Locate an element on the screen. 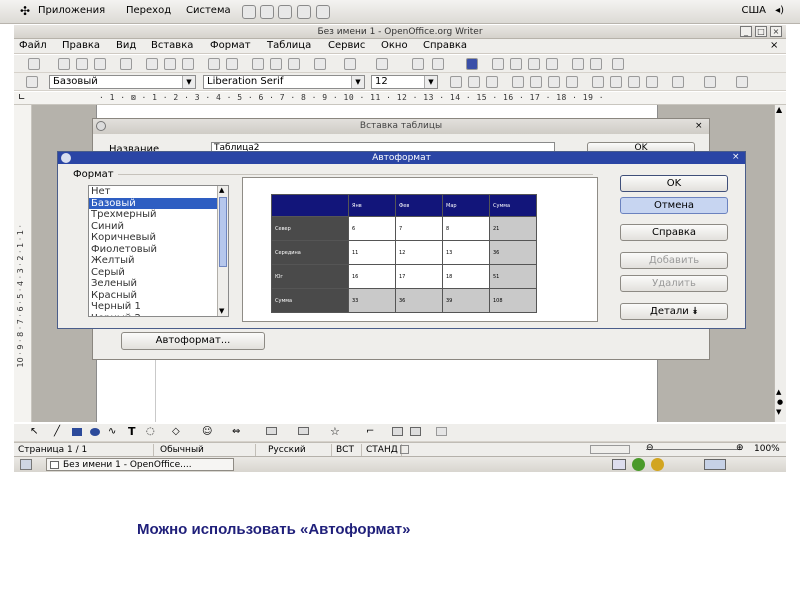  menu-window: Окно is located at coordinates (394, 46).